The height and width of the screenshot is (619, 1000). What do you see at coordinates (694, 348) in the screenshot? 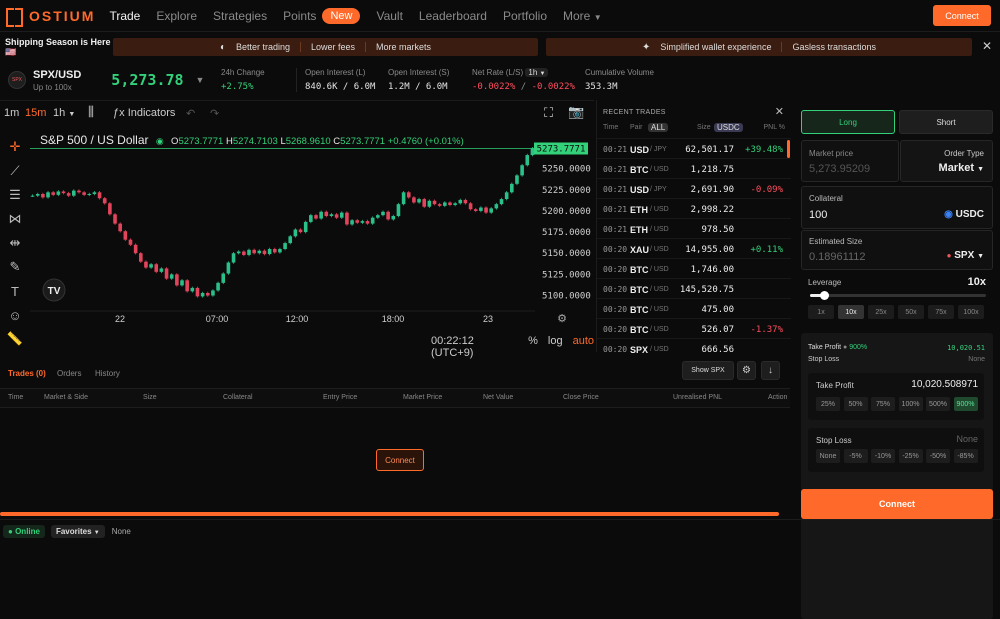
I see `trade-row: 00:20 SPX / USD 666.56` at bounding box center [694, 348].